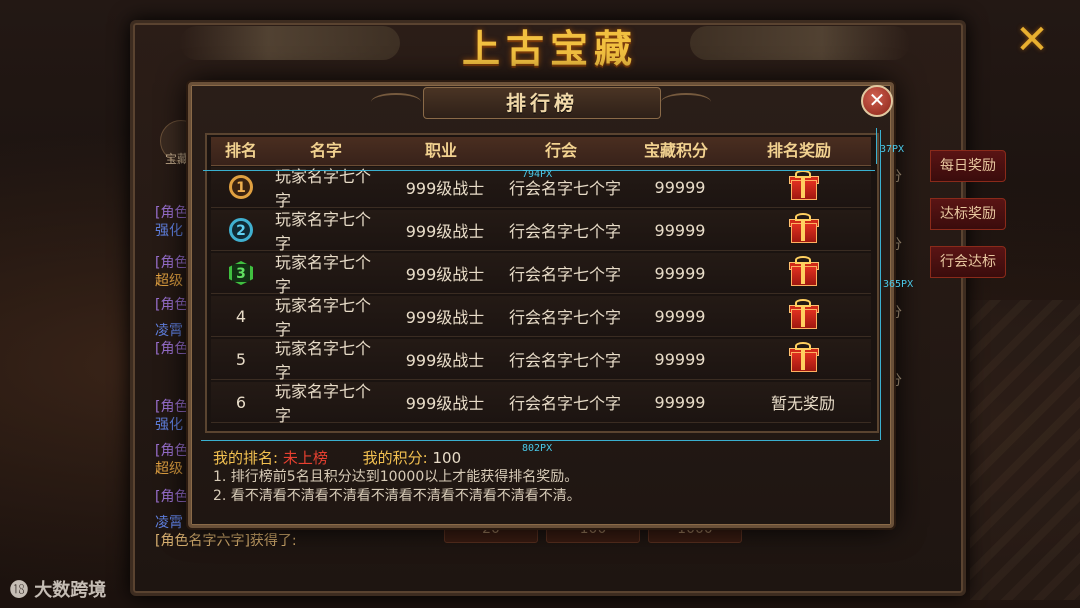 This screenshot has height=608, width=1080. What do you see at coordinates (686, 102) in the screenshot?
I see `header-ornament-right` at bounding box center [686, 102].